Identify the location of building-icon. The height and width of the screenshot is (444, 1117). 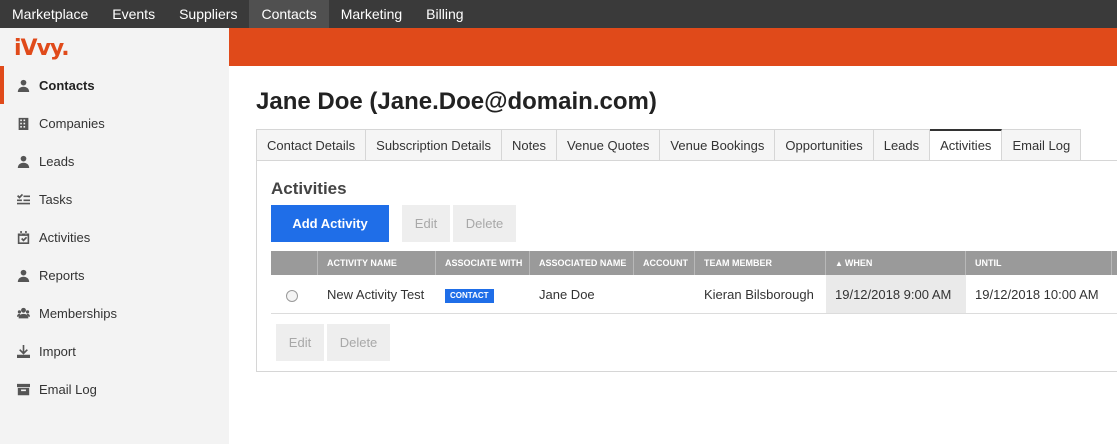
(23, 123).